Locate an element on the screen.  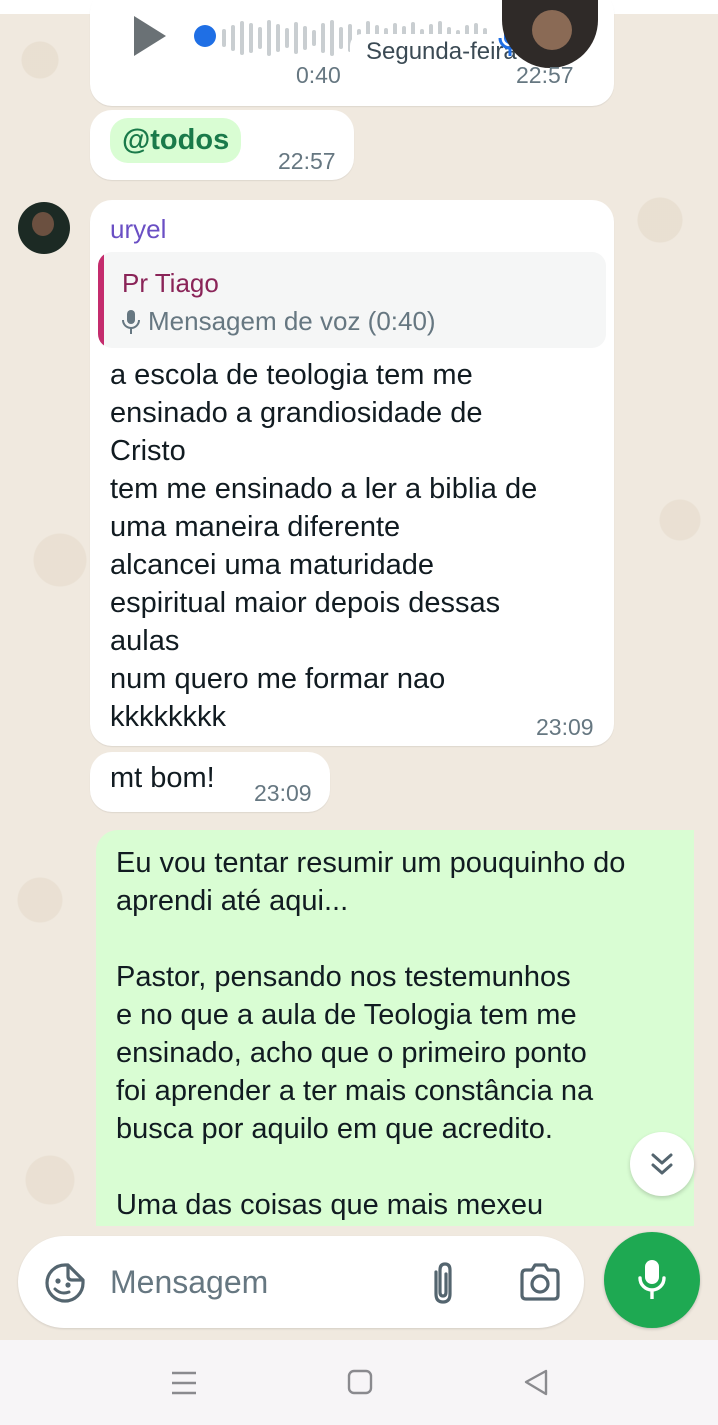
playback-position-dot is located at coordinates (205, 36).